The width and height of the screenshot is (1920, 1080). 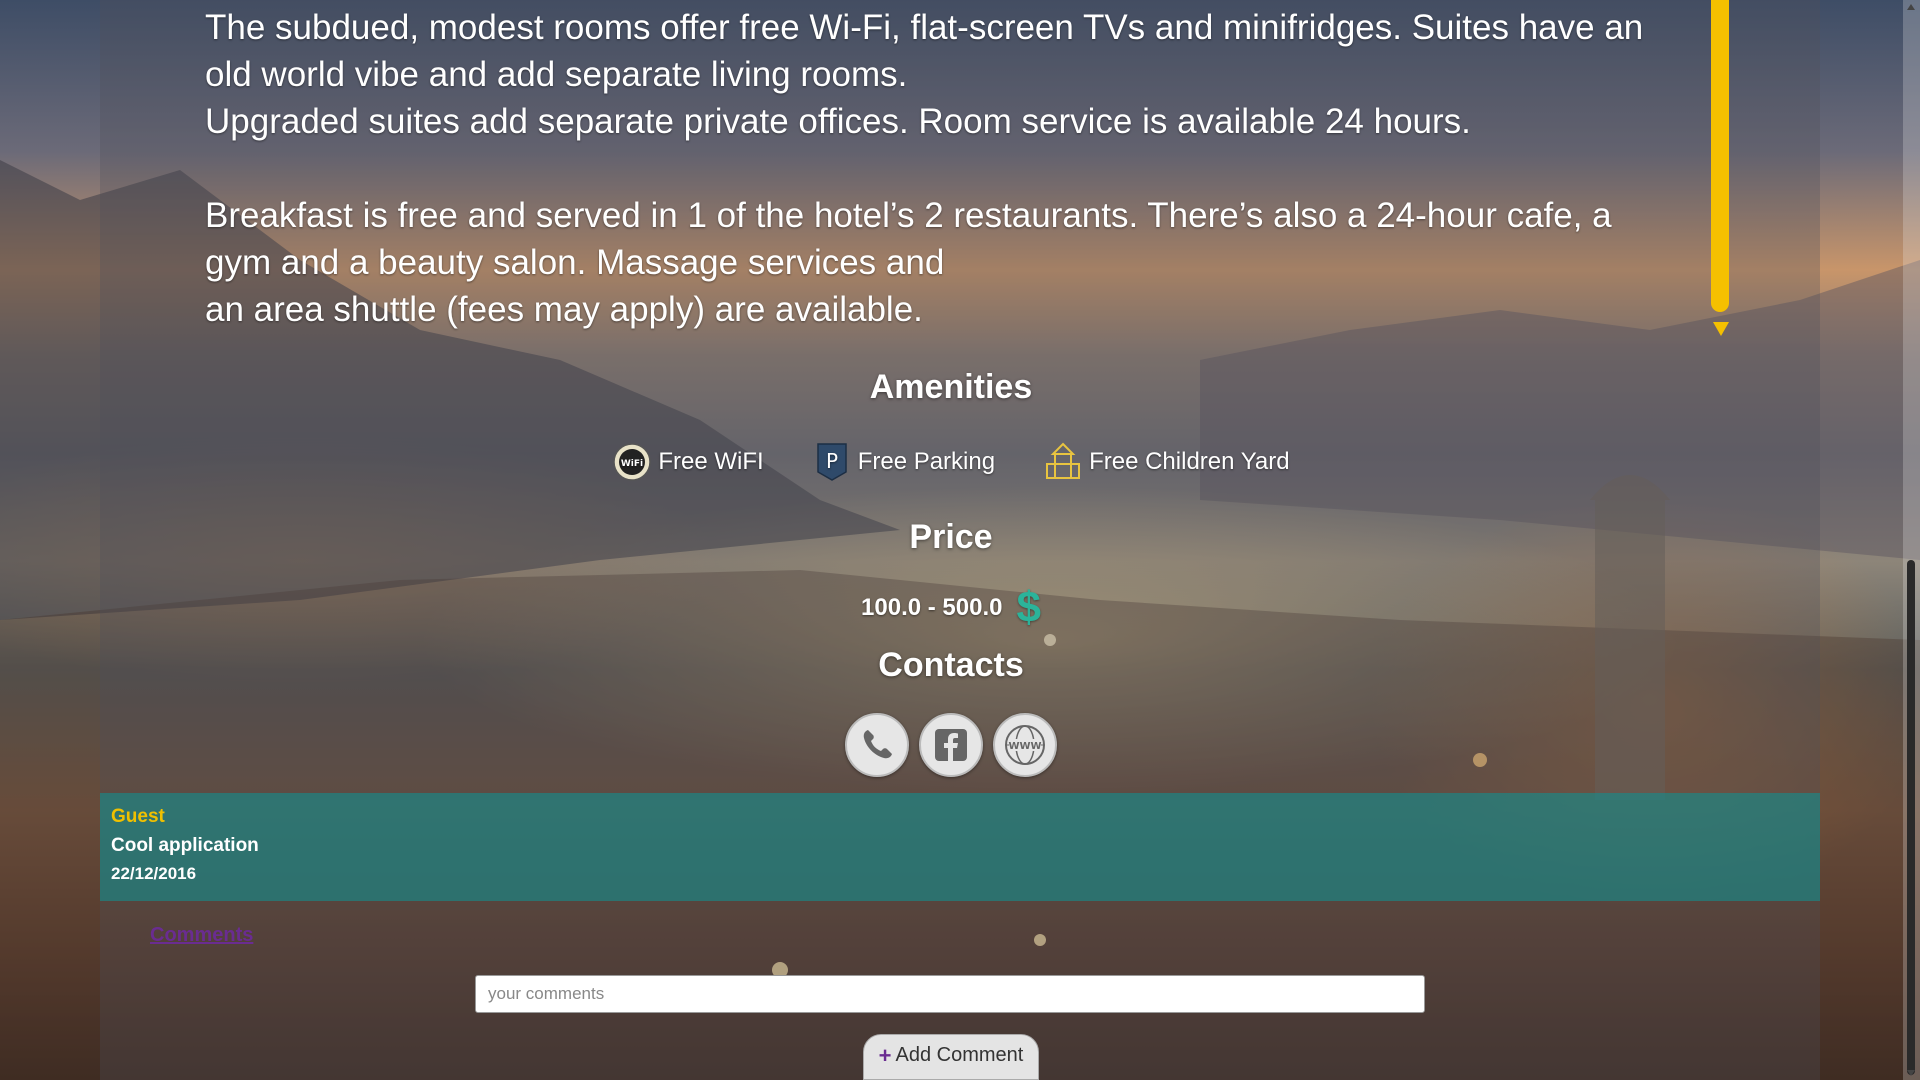 What do you see at coordinates (1911, 1073) in the screenshot?
I see `scroll-down-icon` at bounding box center [1911, 1073].